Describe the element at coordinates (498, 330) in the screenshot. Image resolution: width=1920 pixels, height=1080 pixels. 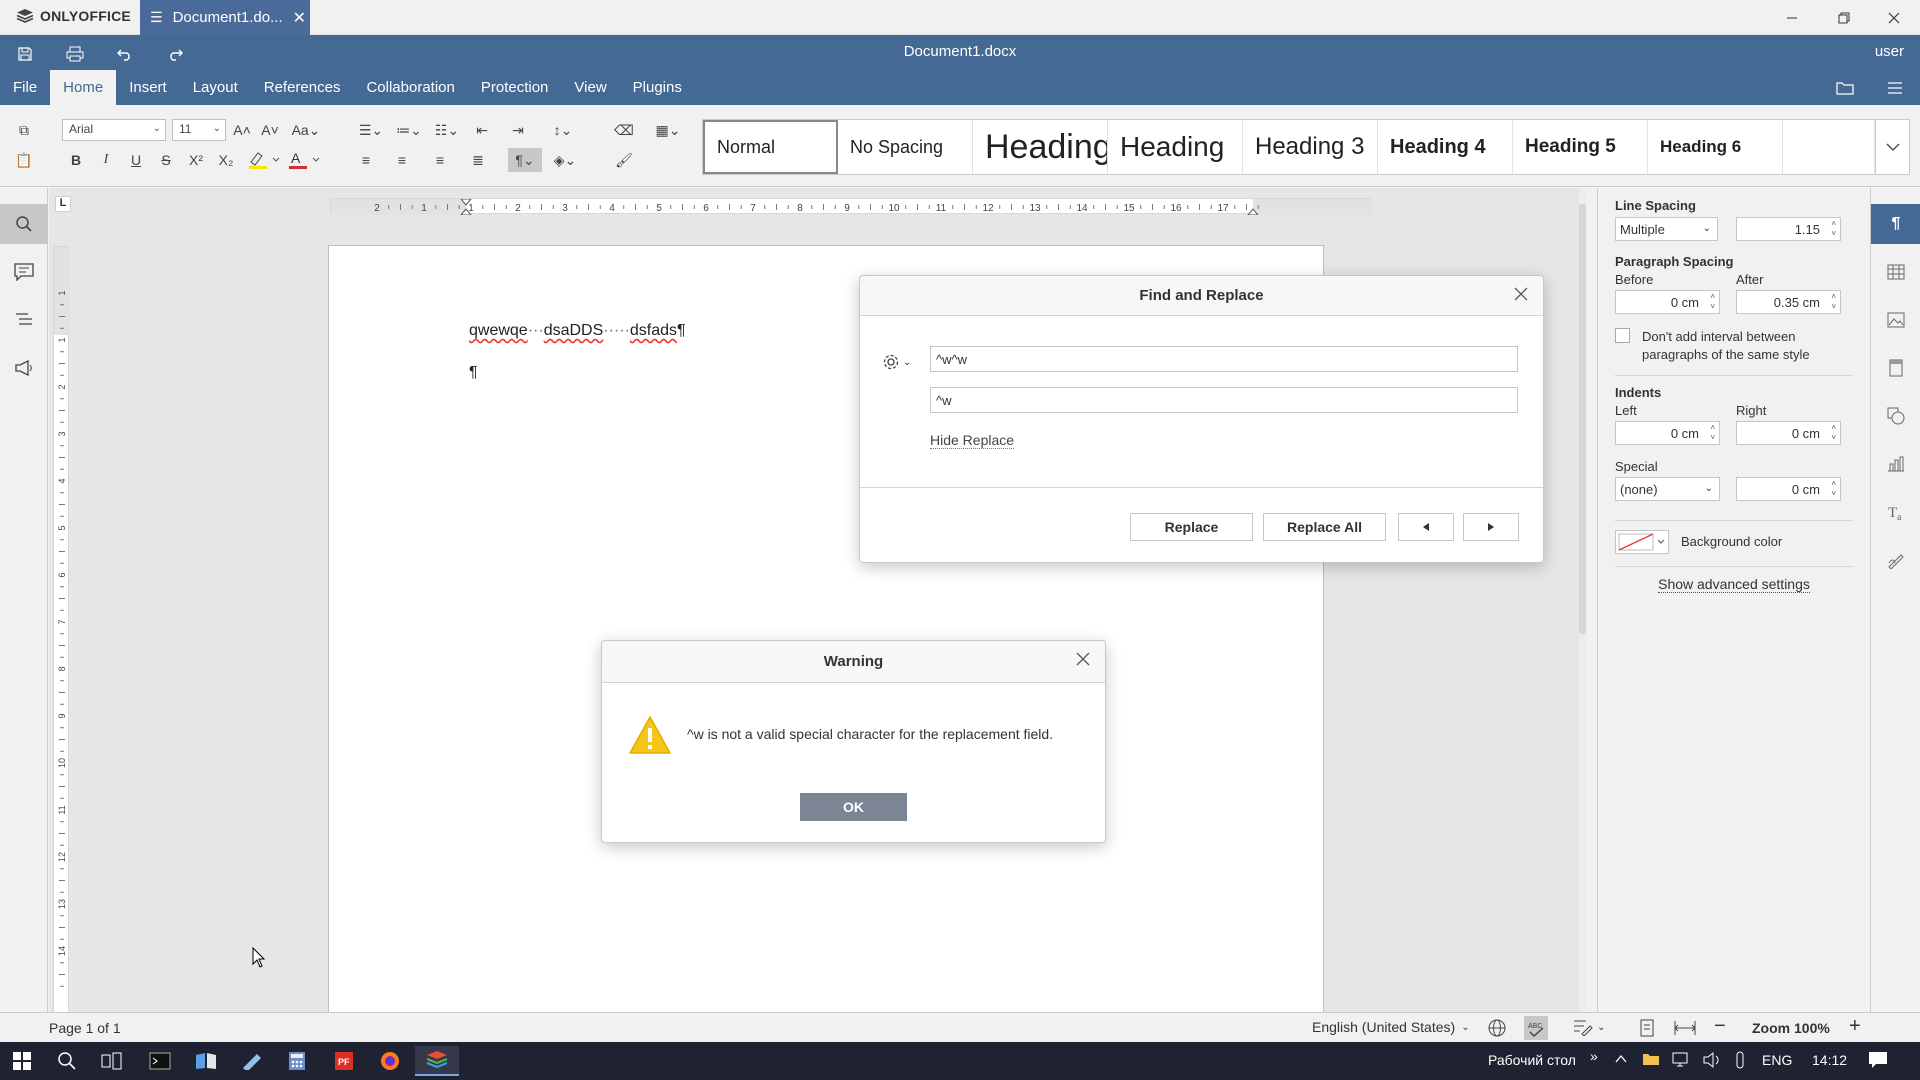
I see `misspelled-word: qwewqe` at that location.